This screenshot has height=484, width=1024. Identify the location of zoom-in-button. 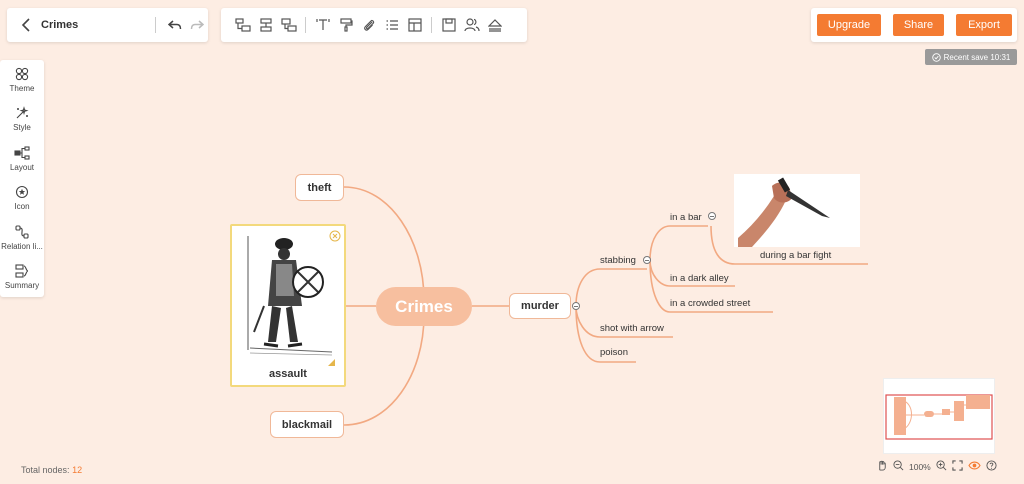
(941, 466).